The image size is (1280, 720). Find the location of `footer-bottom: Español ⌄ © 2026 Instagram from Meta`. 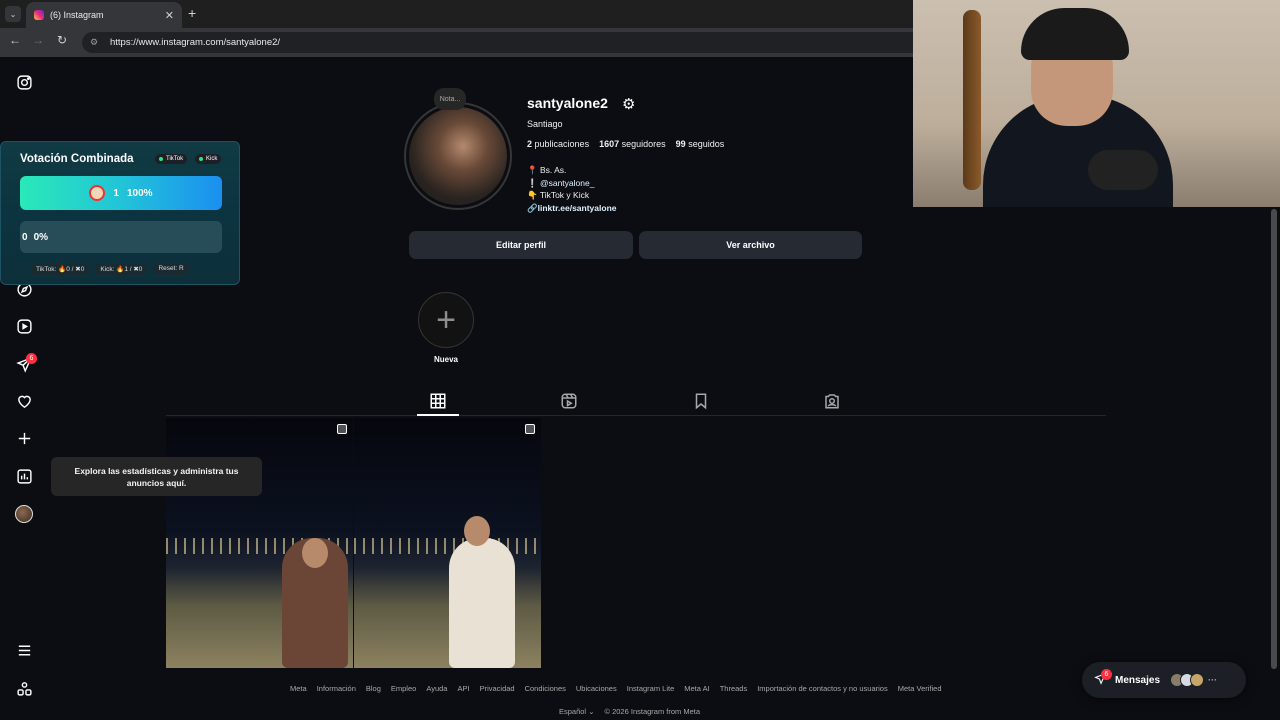

footer-bottom: Español ⌄ © 2026 Instagram from Meta is located at coordinates (629, 711).